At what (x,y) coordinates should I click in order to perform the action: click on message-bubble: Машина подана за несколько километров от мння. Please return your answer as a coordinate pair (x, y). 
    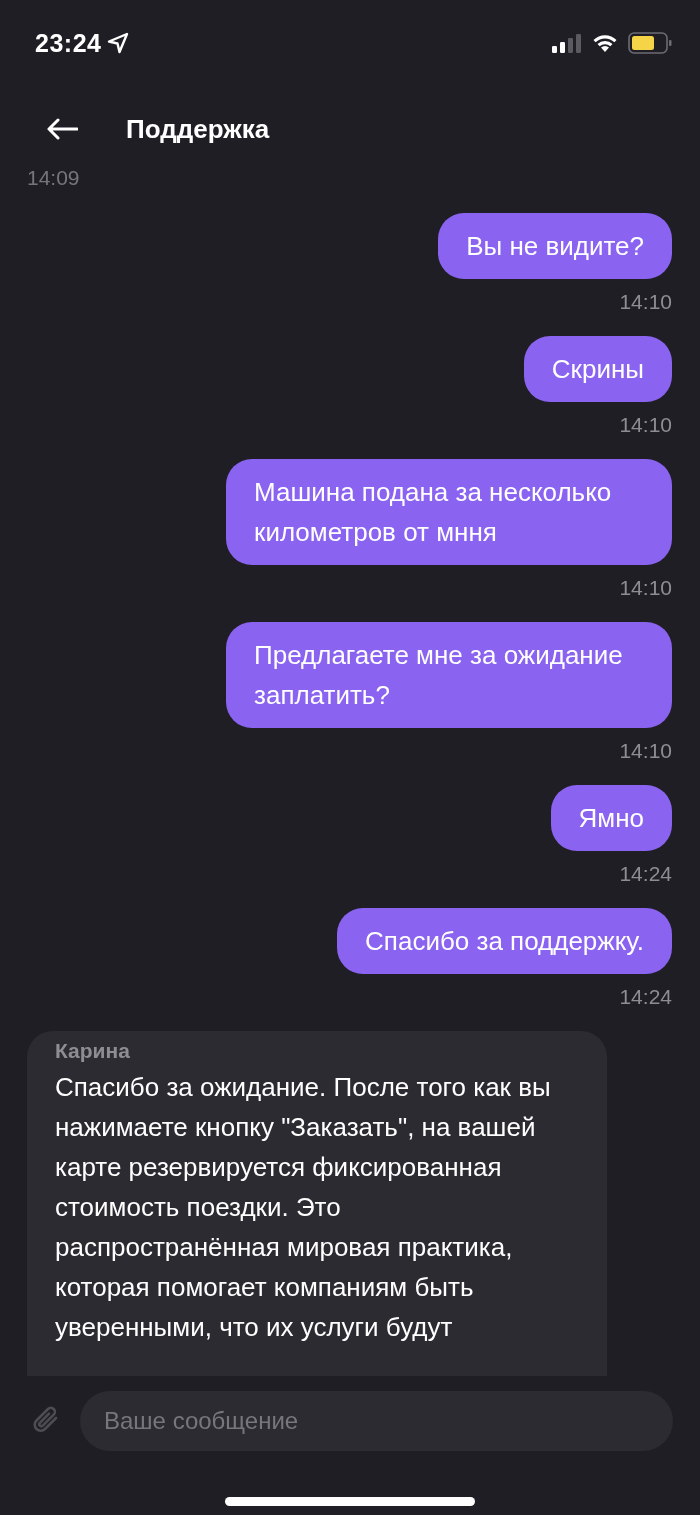
    Looking at the image, I should click on (449, 512).